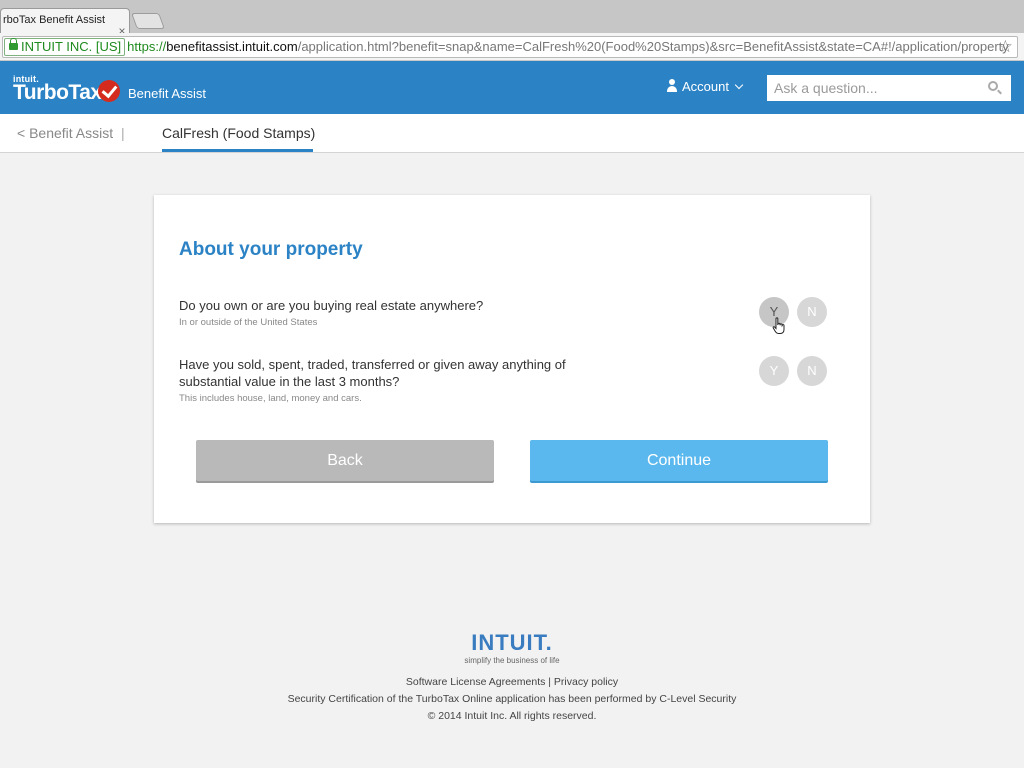  I want to click on logo-product-text: Benefit Assist, so click(167, 93).